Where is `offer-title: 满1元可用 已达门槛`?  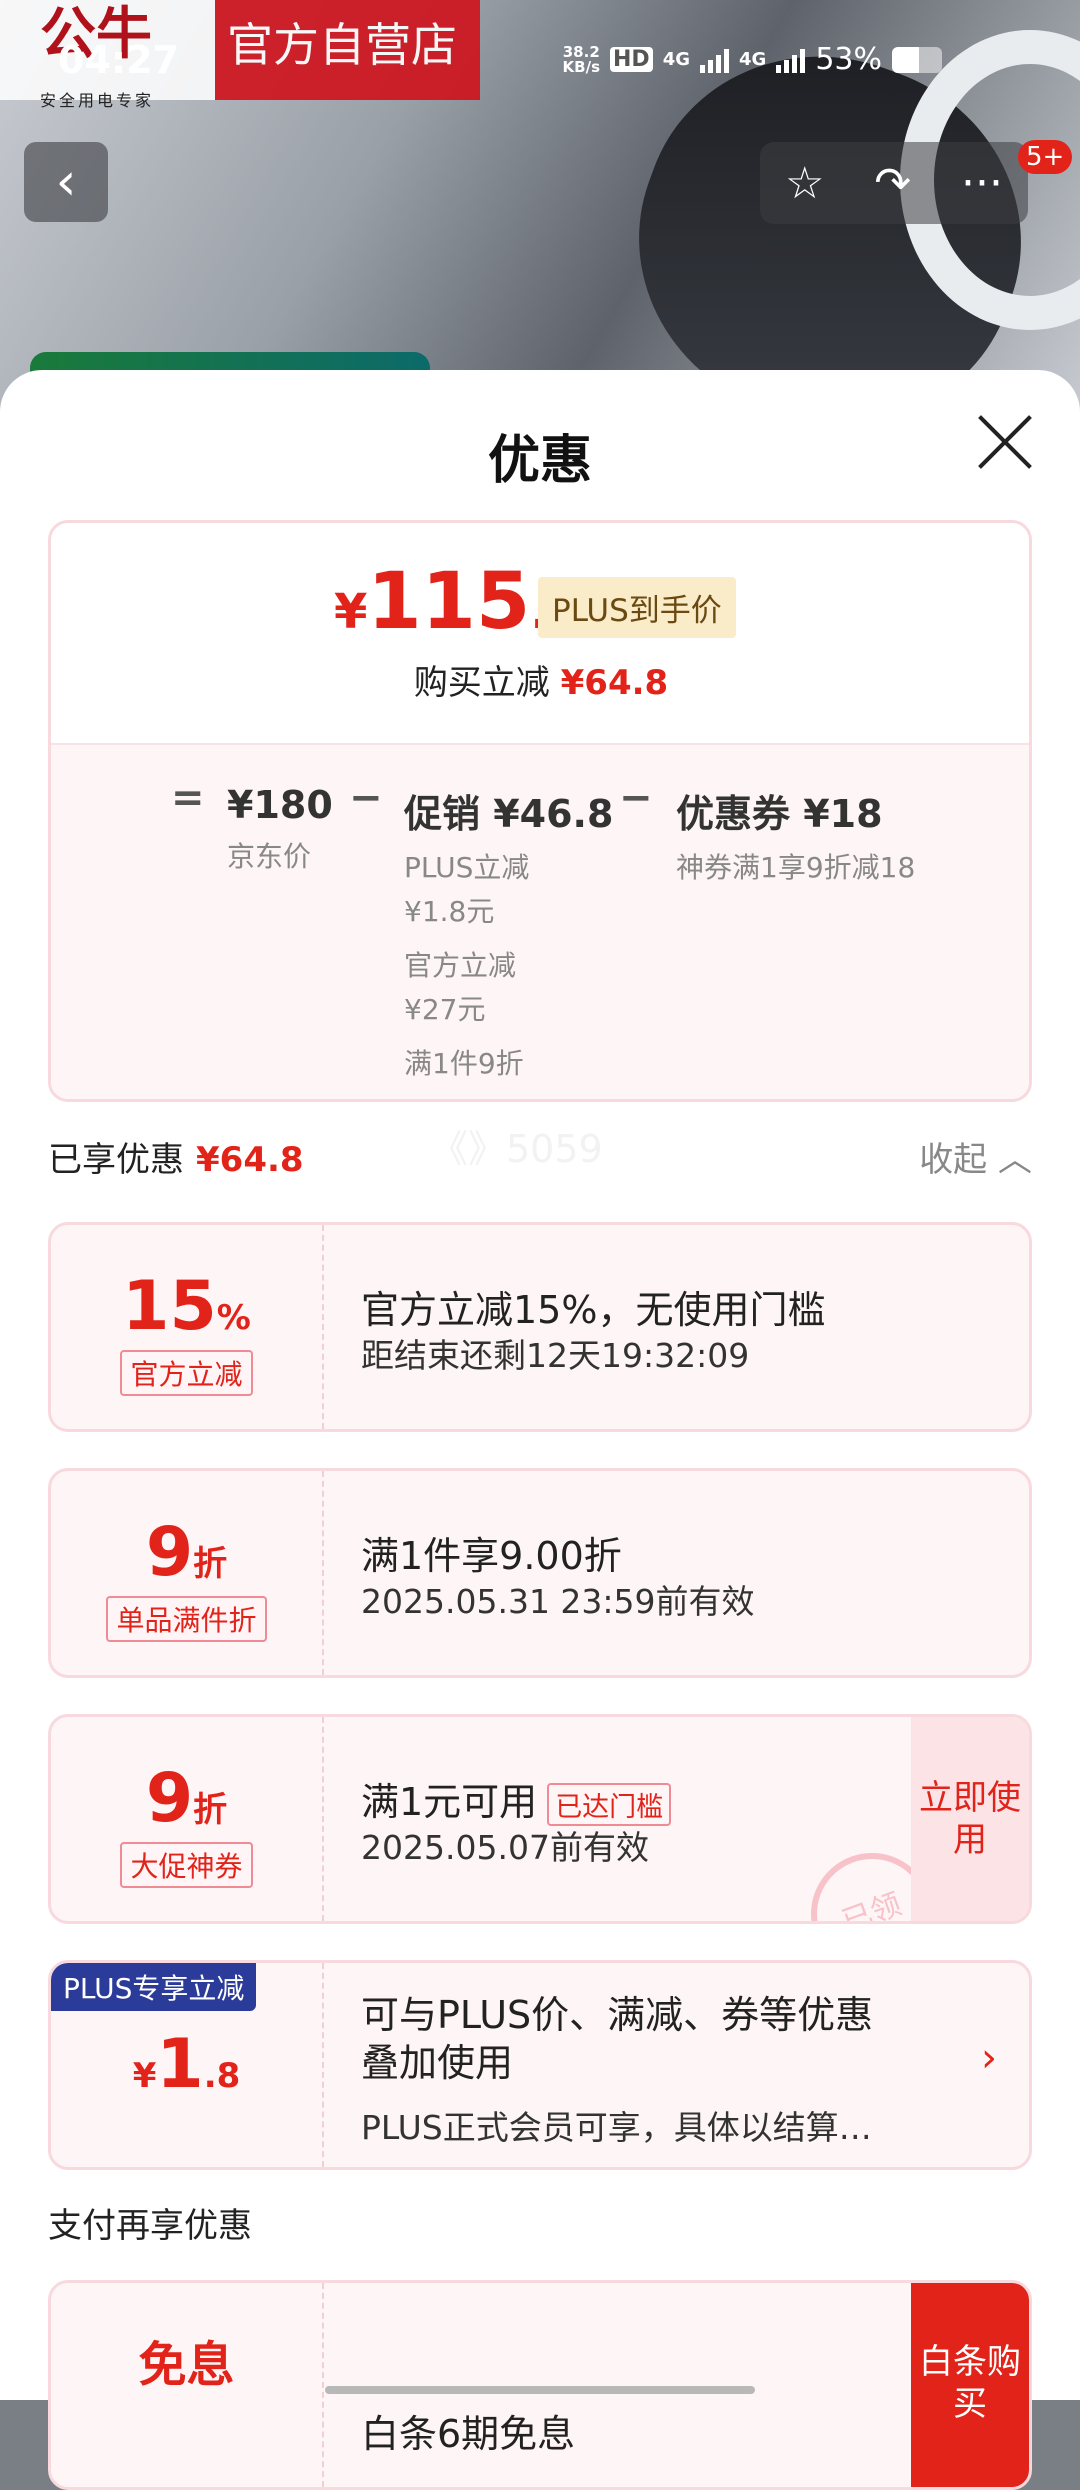
offer-title: 满1元可用 已达门槛 is located at coordinates (516, 1798).